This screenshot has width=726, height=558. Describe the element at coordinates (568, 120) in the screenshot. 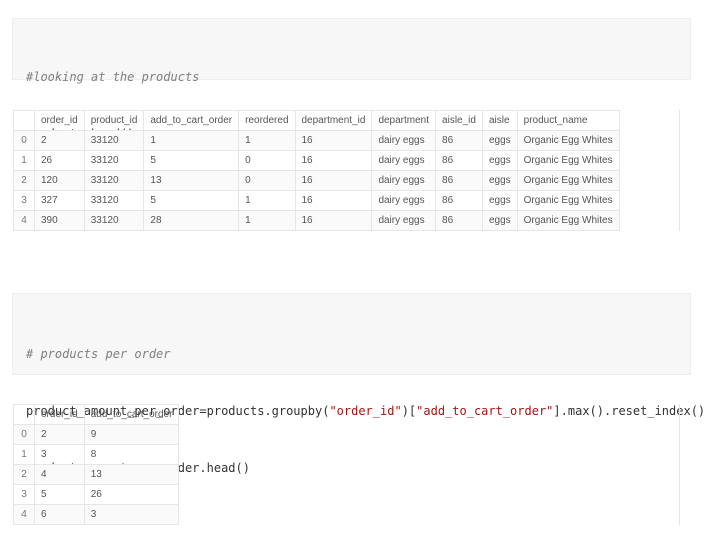

I see `column-header: product_name` at that location.